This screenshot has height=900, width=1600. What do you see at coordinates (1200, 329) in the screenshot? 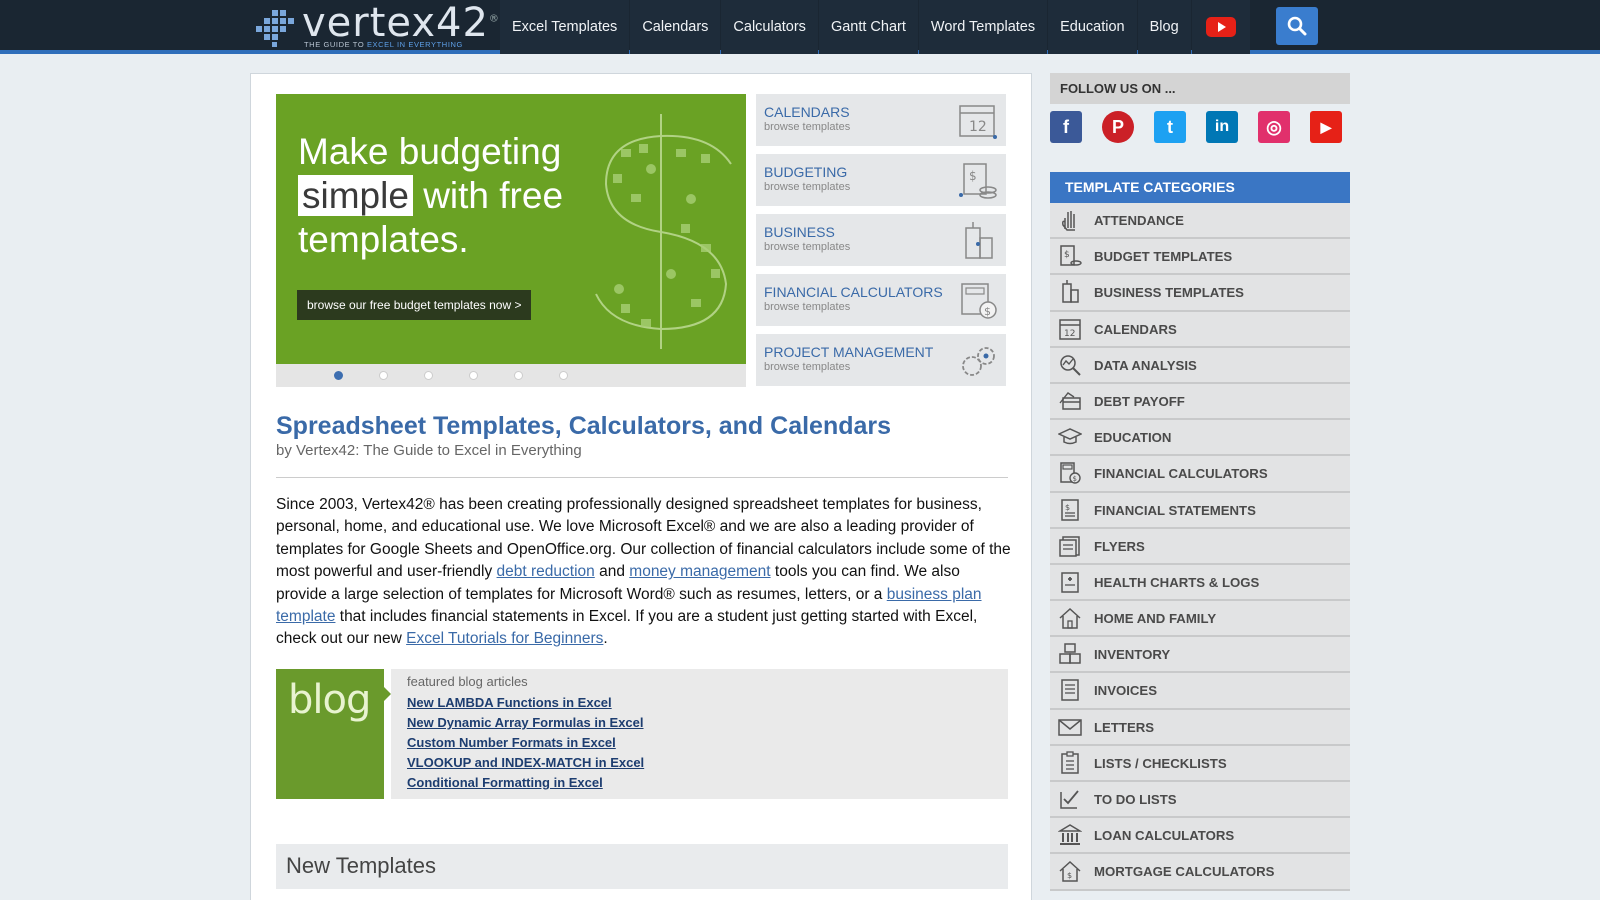
I see `category-calendars: 12 CALENDARS` at bounding box center [1200, 329].